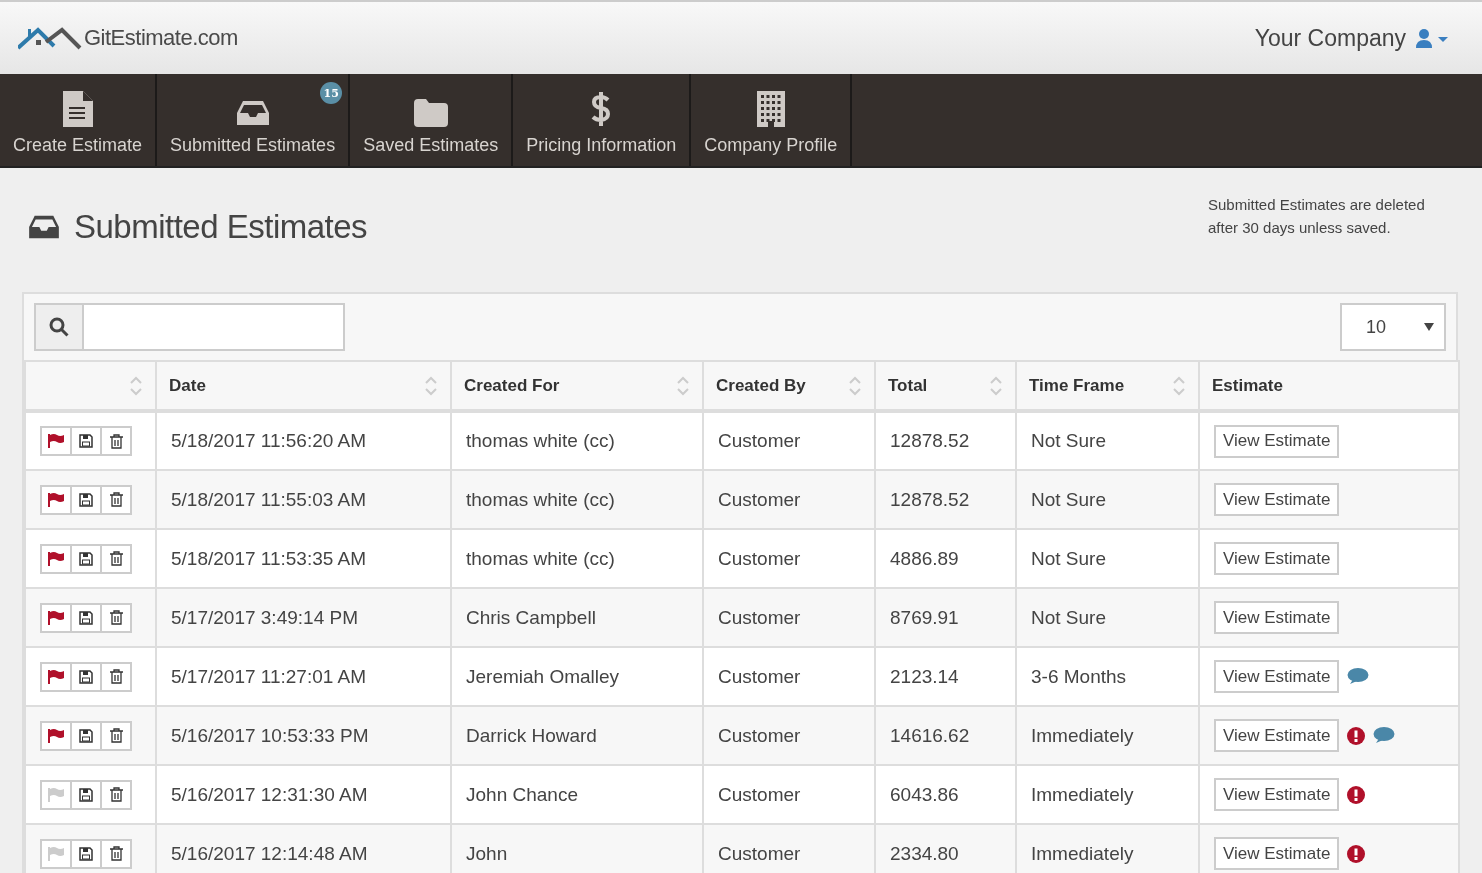  I want to click on document-icon, so click(77, 109).